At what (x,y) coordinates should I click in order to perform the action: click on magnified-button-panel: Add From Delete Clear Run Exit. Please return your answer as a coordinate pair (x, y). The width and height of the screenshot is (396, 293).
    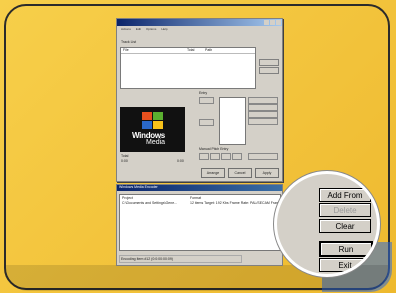
    Looking at the image, I should click on (327, 224).